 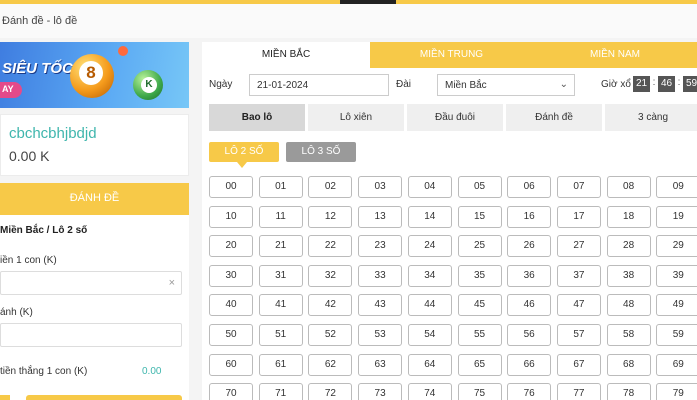 What do you see at coordinates (231, 305) in the screenshot?
I see `number-cell: 40` at bounding box center [231, 305].